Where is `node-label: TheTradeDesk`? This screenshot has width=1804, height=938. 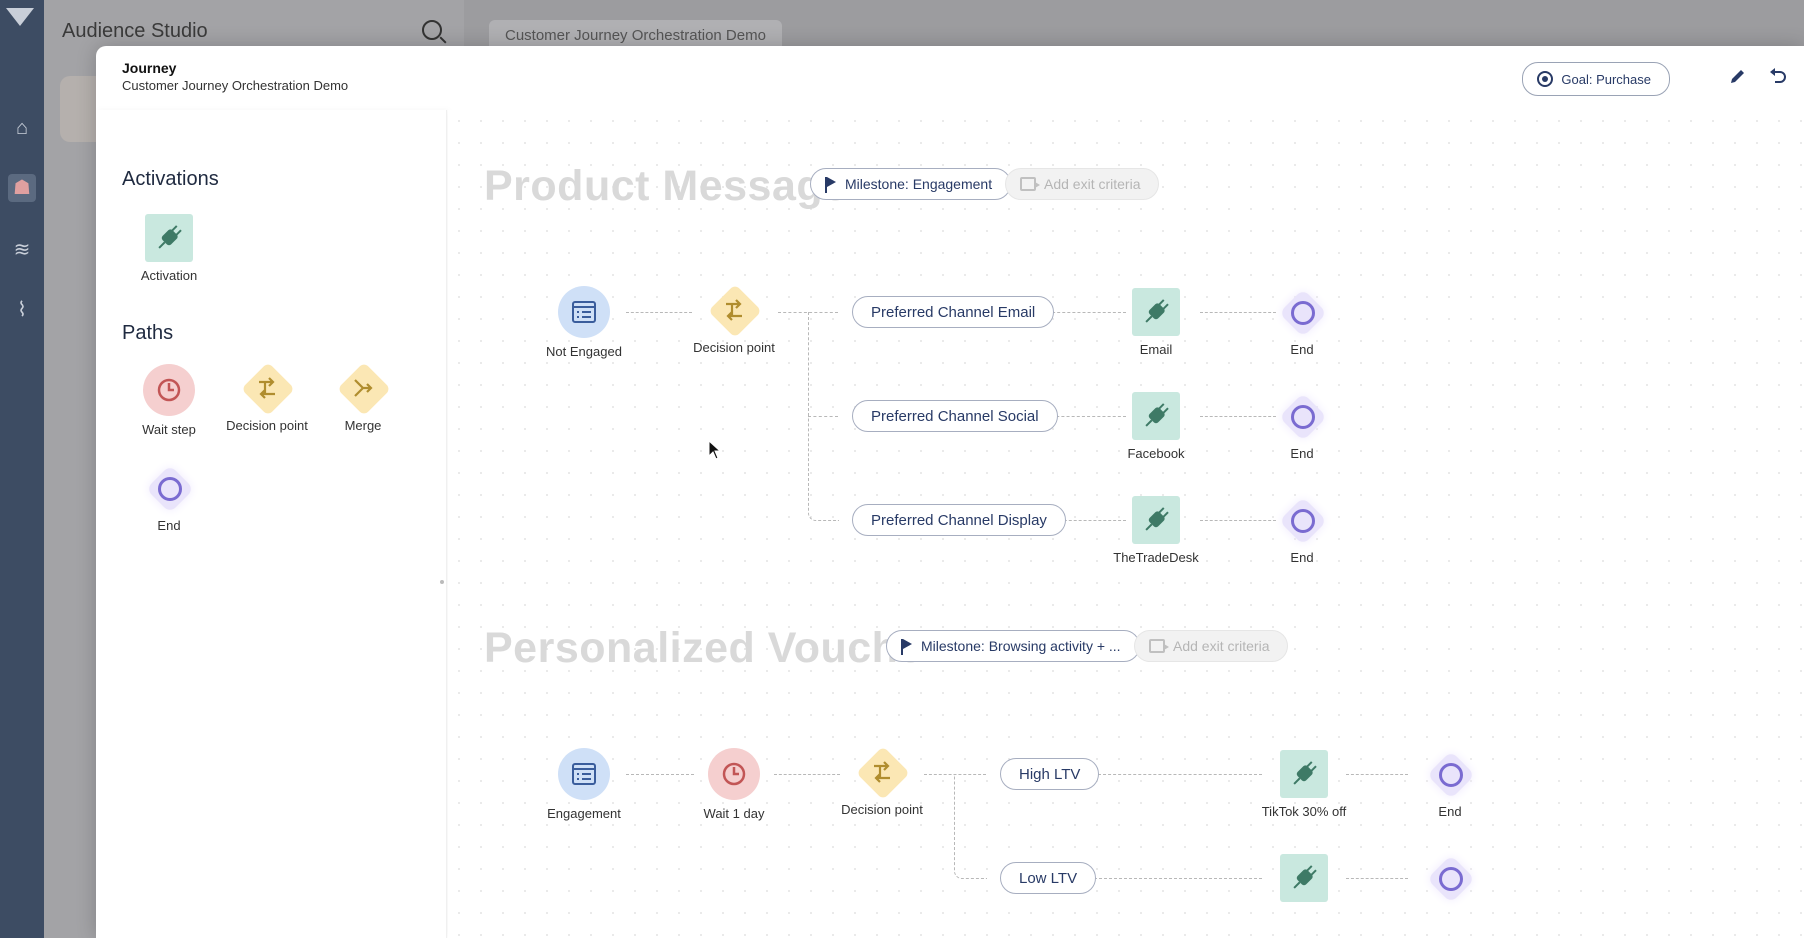 node-label: TheTradeDesk is located at coordinates (1156, 557).